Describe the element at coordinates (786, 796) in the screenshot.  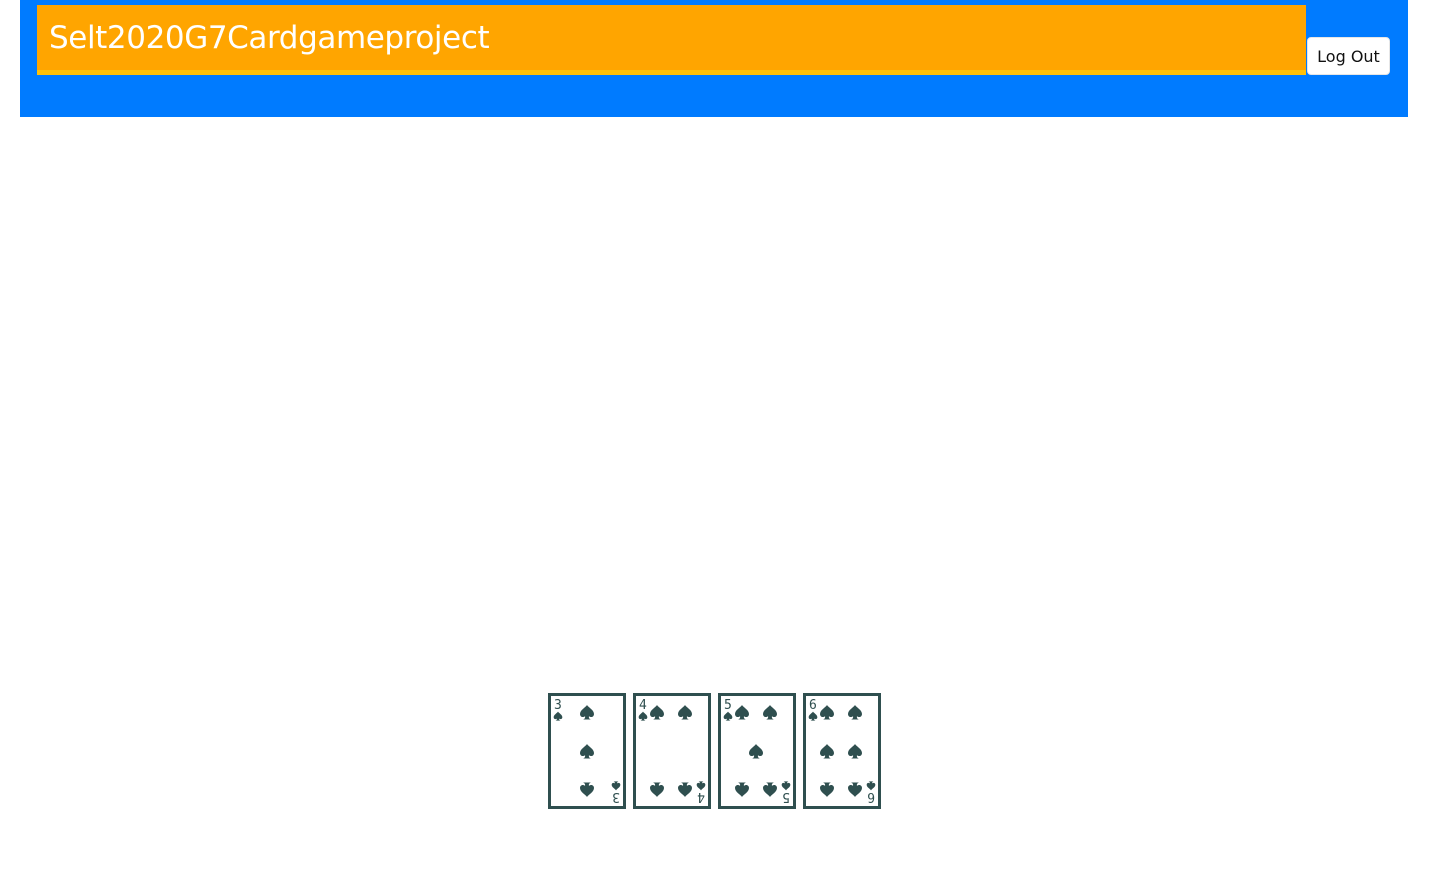
I see `card-rank-bottom: 5` at that location.